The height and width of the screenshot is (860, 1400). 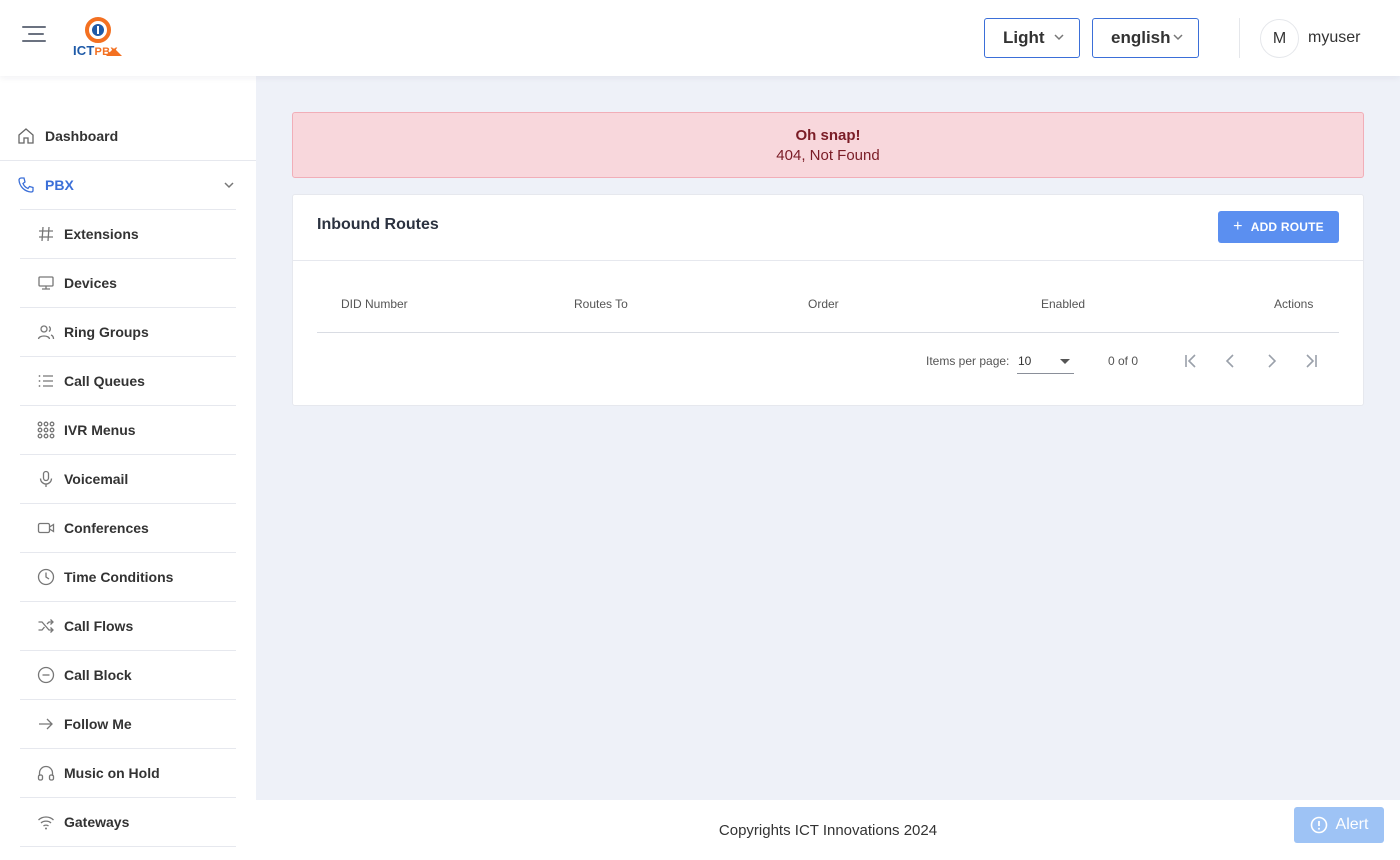 I want to click on sidebar-item-call-queues: Call Queues, so click(x=136, y=381).